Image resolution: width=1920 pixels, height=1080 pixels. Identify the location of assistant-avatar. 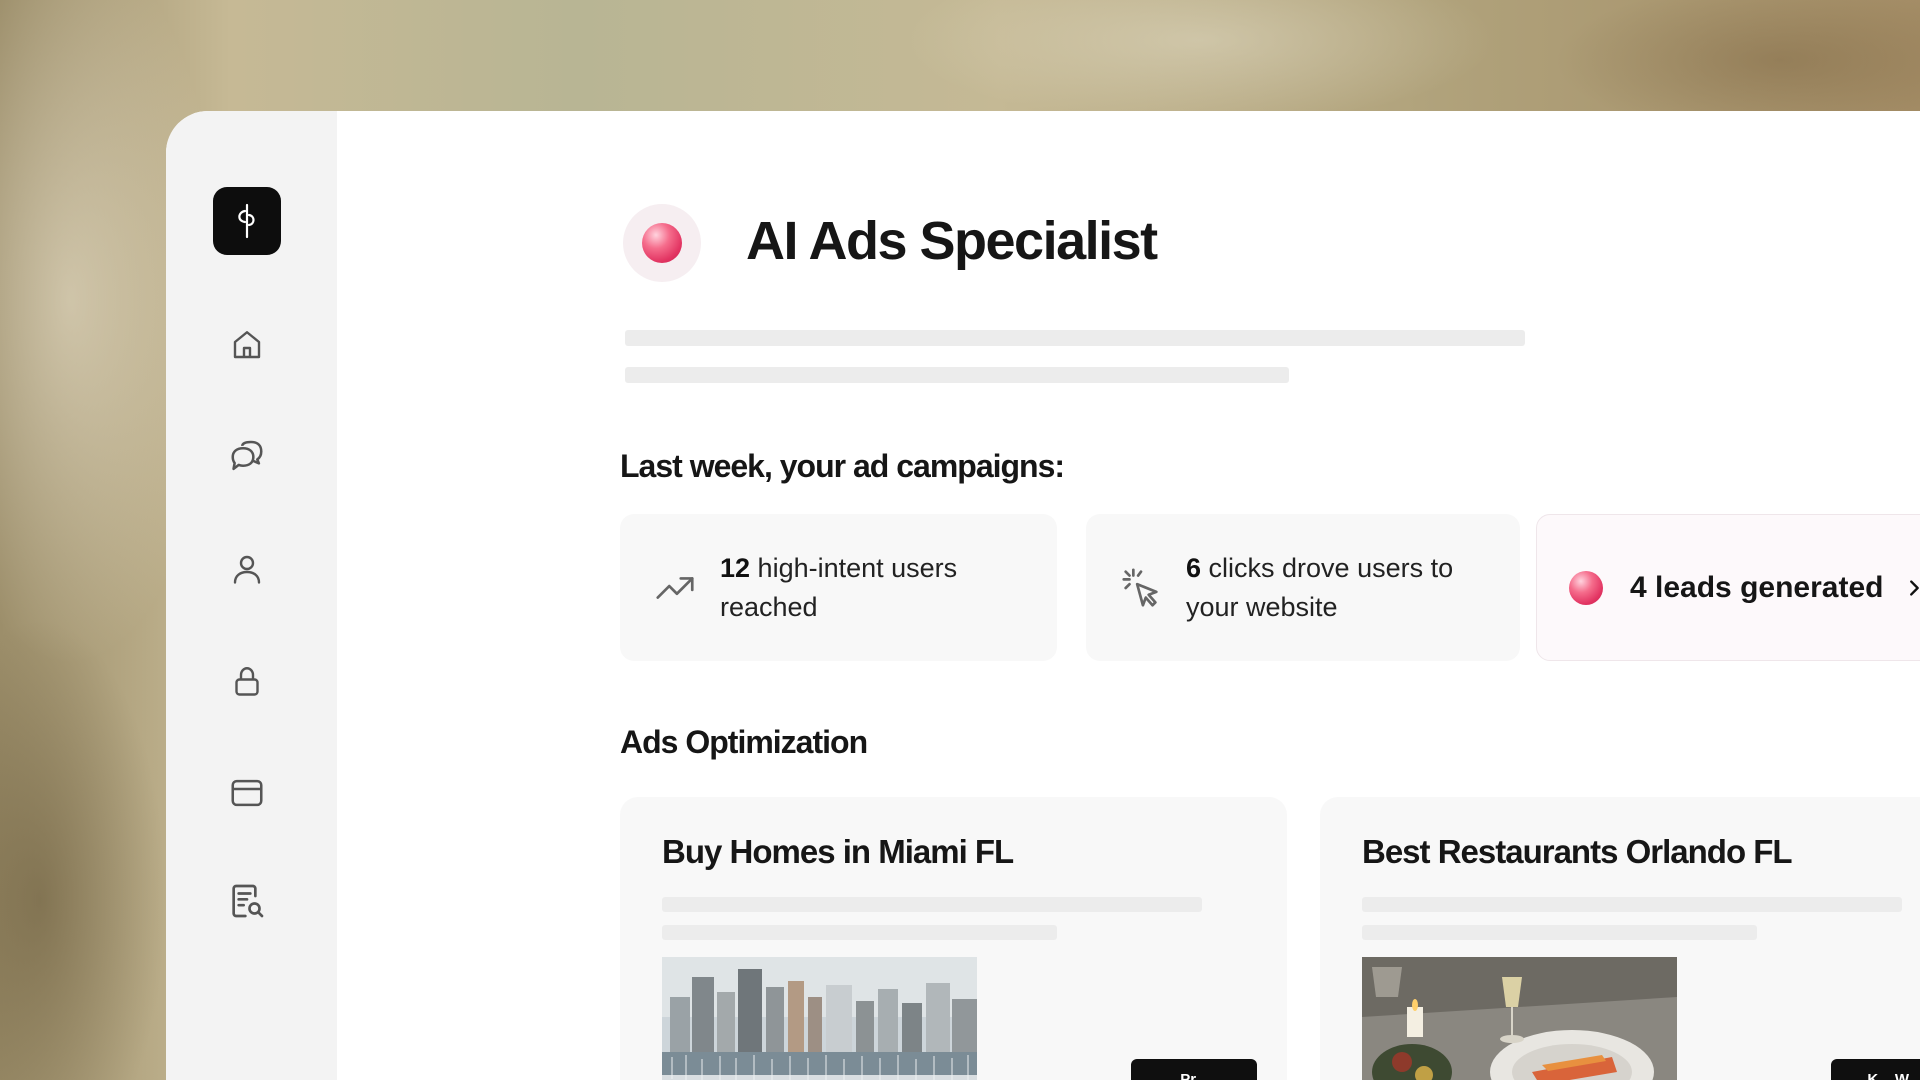
(662, 243).